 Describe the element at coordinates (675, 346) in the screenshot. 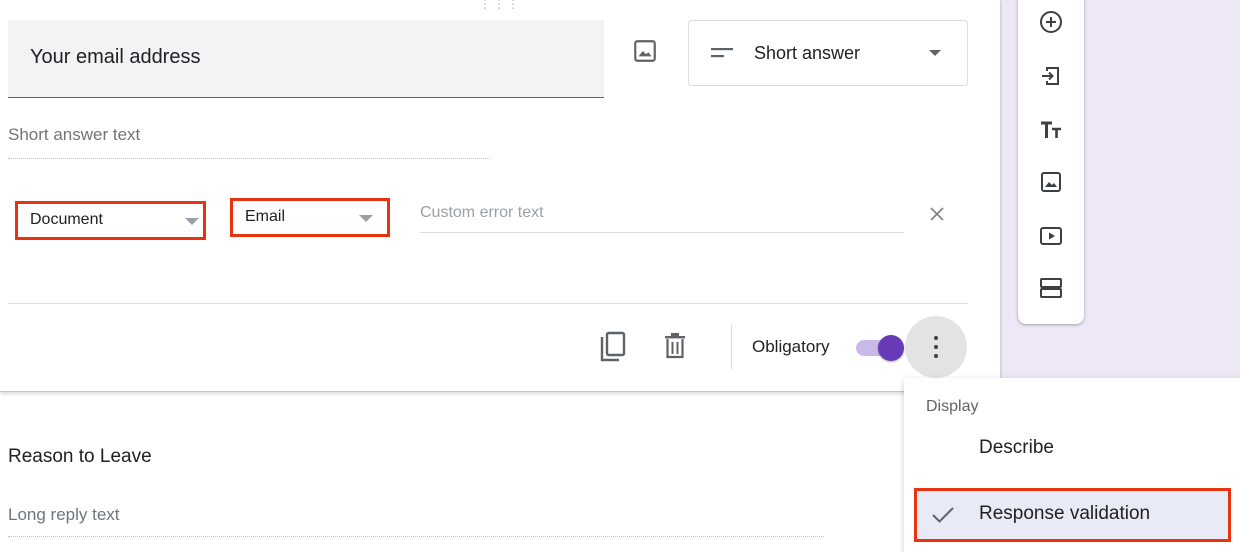

I see `delete-icon` at that location.